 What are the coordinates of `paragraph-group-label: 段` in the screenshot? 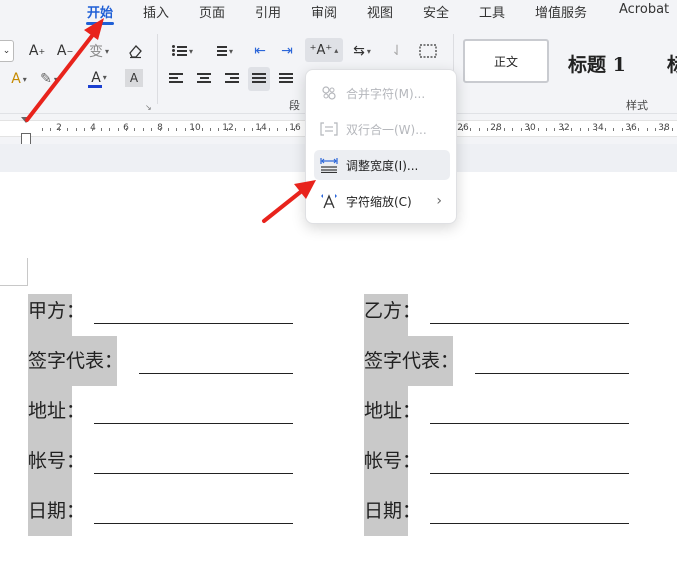 It's located at (294, 105).